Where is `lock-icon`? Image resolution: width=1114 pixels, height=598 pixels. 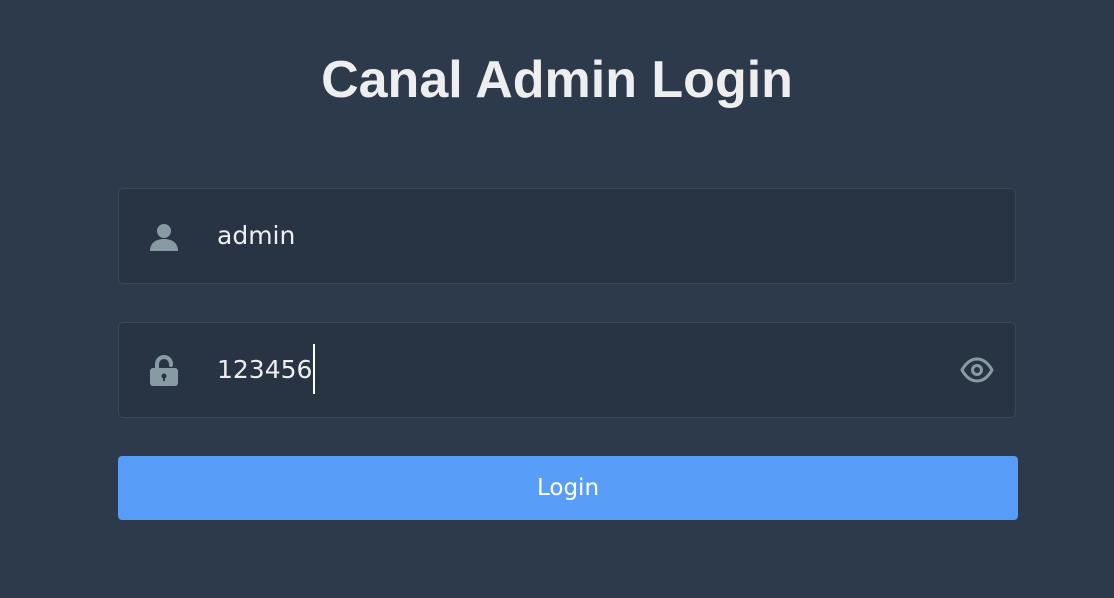
lock-icon is located at coordinates (164, 371).